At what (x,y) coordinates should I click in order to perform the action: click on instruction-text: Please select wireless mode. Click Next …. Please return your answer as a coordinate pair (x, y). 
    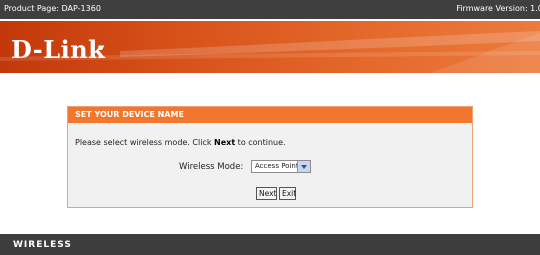
    Looking at the image, I should click on (180, 142).